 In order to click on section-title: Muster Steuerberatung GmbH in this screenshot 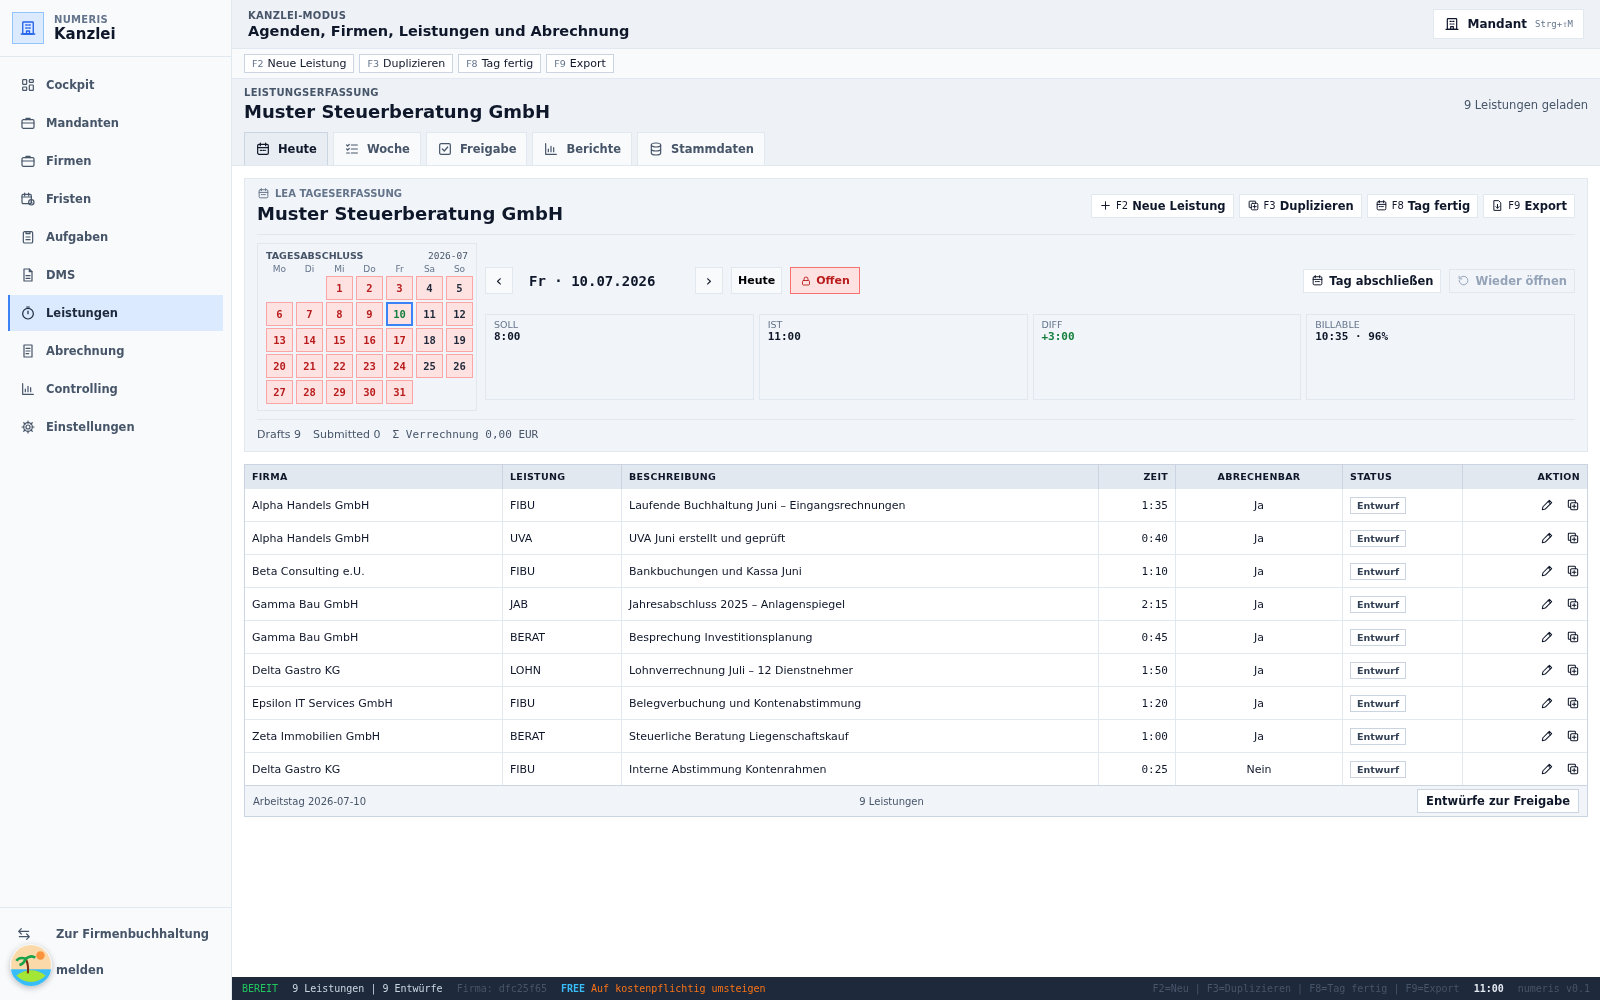, I will do `click(397, 111)`.